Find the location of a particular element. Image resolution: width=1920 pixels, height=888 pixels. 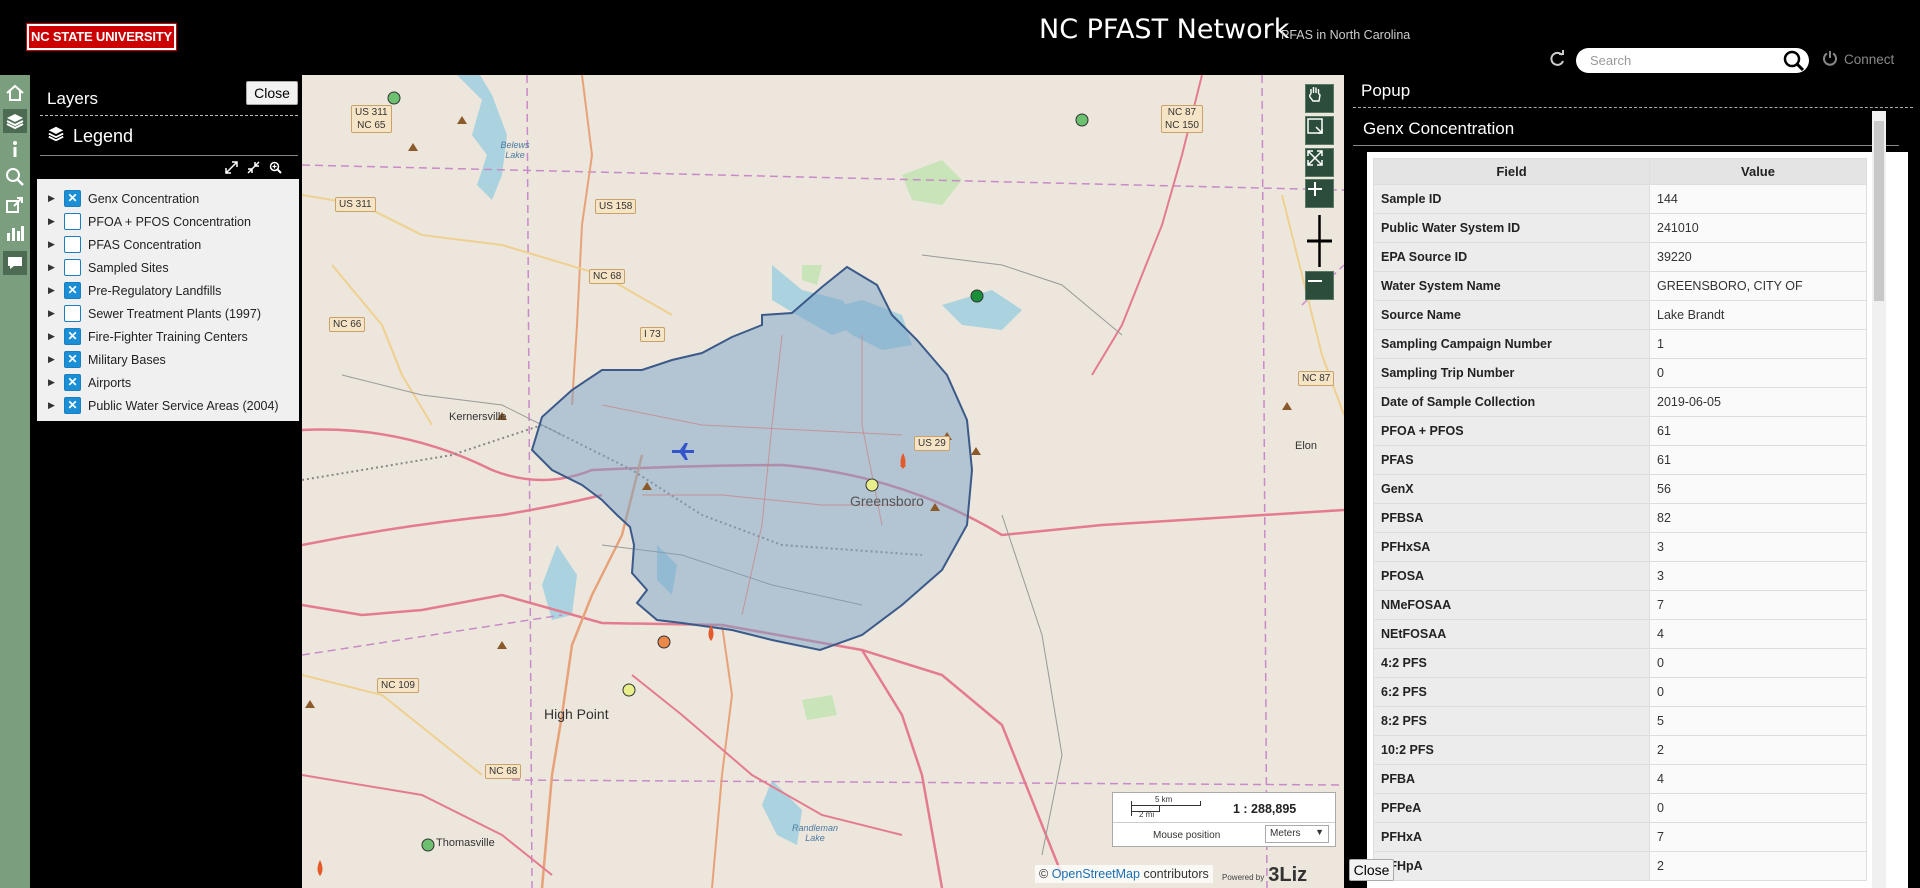

road-shield: NC 87 NC 150 is located at coordinates (1182, 119).